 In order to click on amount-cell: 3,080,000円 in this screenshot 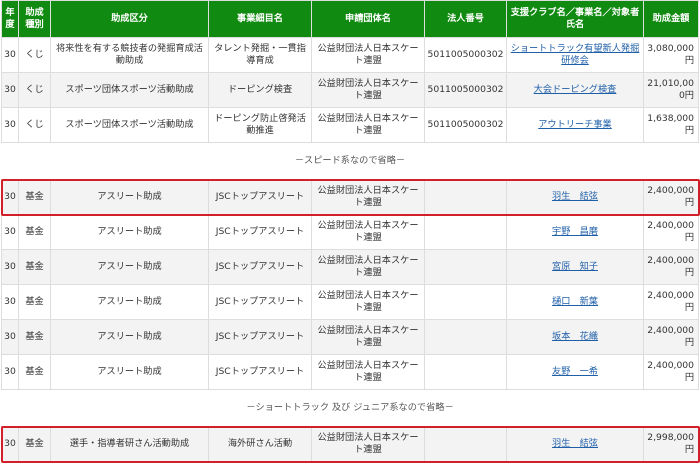, I will do `click(671, 55)`.